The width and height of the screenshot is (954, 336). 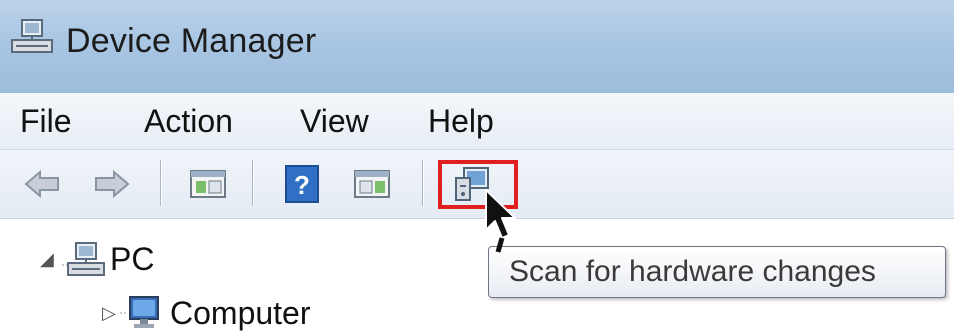 I want to click on collapsed-triangle-icon: ▷, so click(x=109, y=313).